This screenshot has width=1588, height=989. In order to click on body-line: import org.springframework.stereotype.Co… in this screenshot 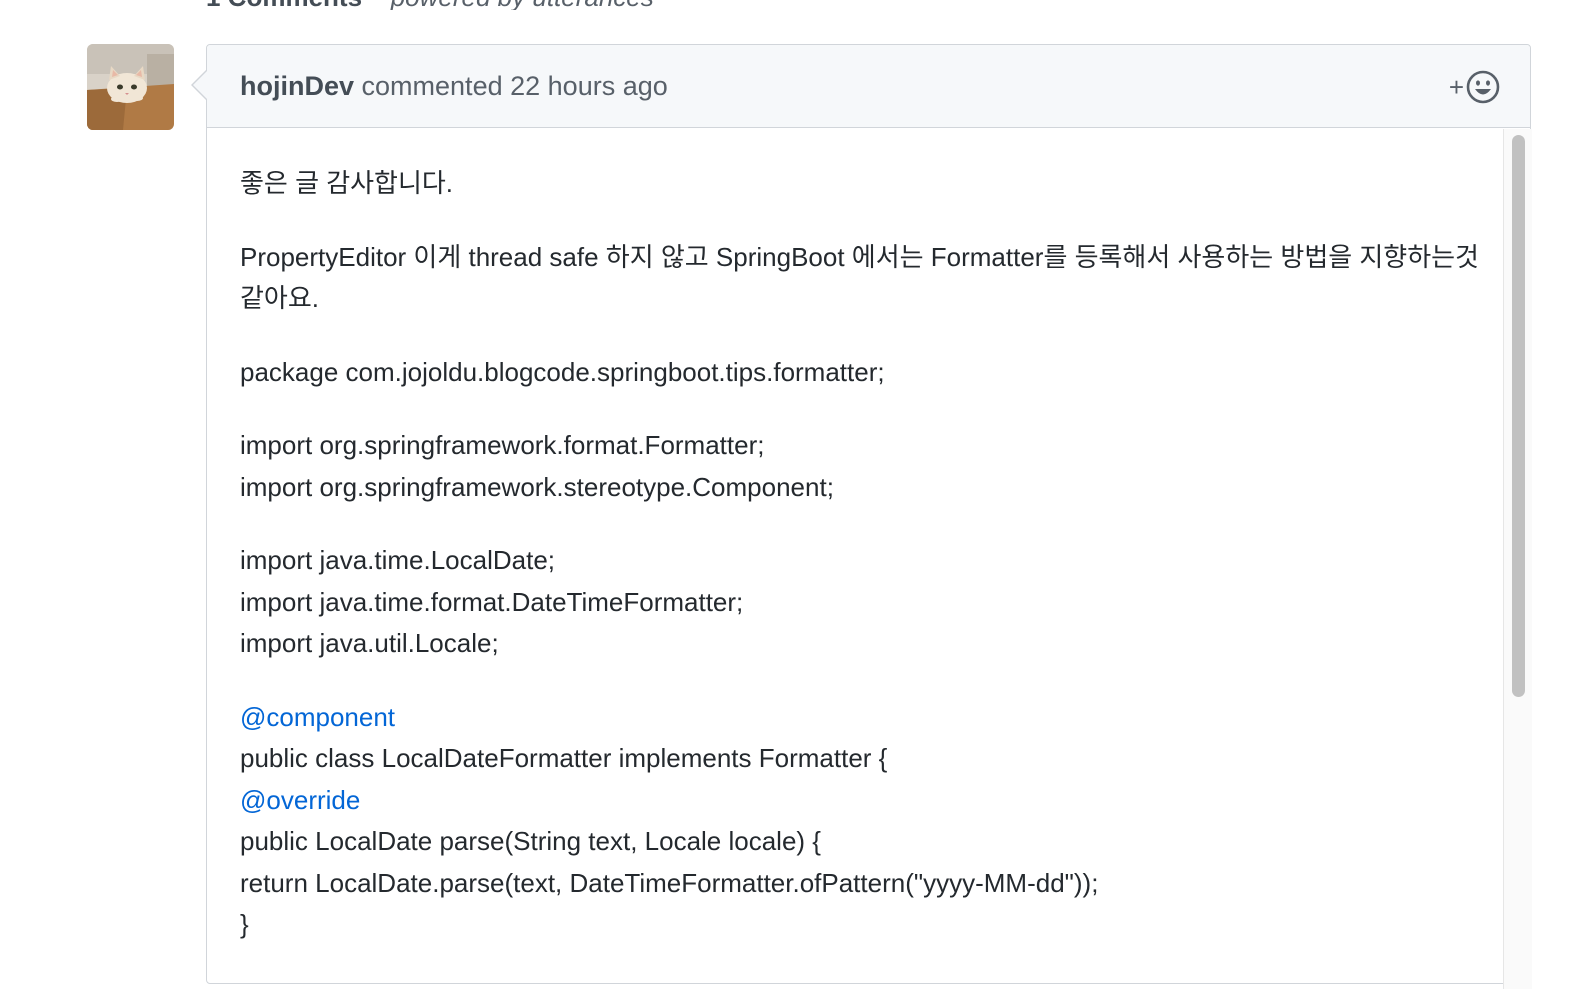, I will do `click(537, 486)`.